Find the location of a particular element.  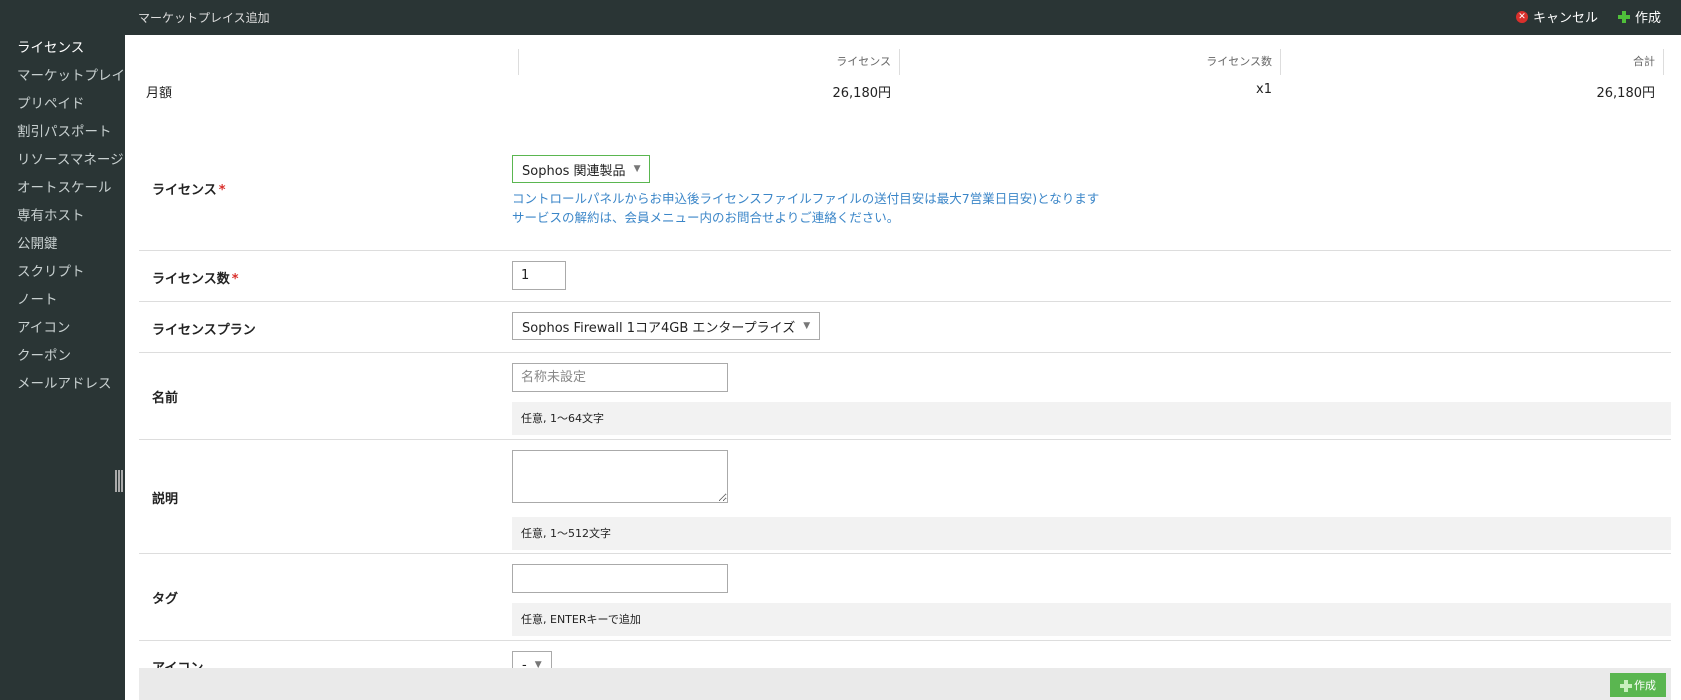

cancel-label: キャンセル is located at coordinates (1565, 18).